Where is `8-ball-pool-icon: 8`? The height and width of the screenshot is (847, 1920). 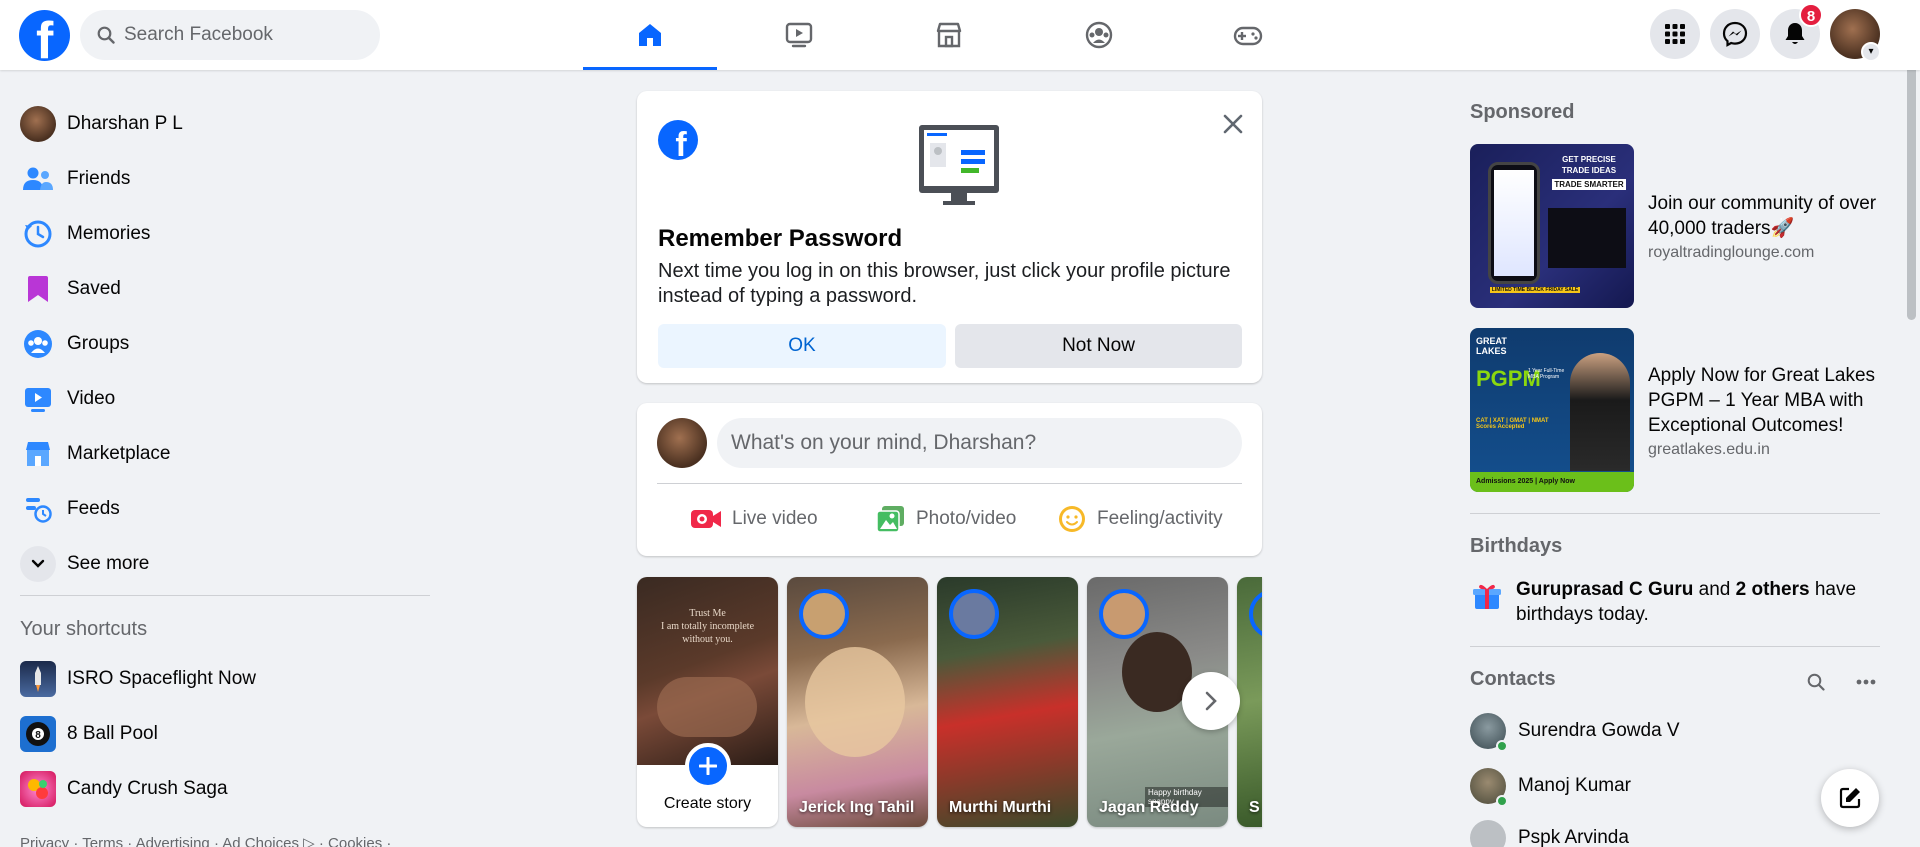
8-ball-pool-icon: 8 is located at coordinates (38, 734).